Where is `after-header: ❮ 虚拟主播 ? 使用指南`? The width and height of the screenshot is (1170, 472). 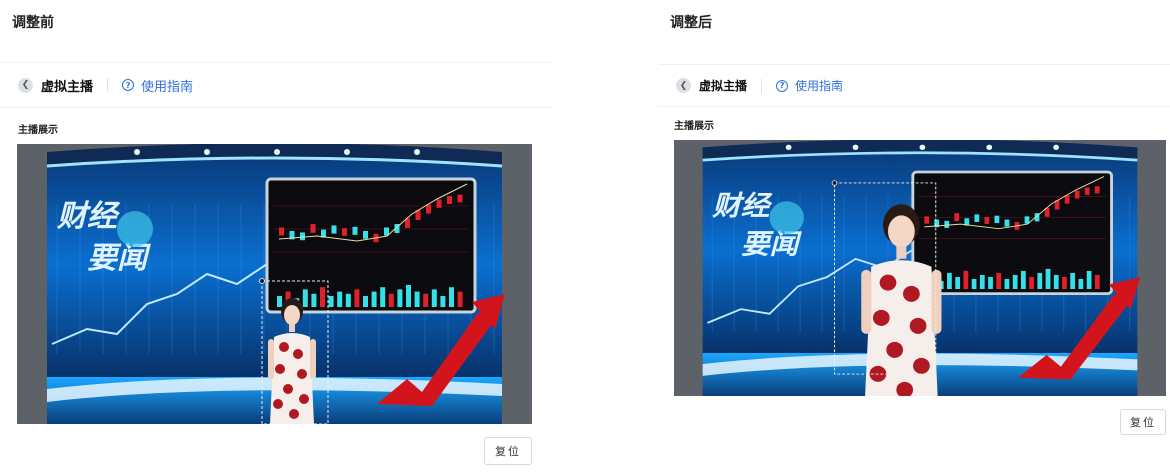
after-header: ❮ 虚拟主播 ? 使用指南 is located at coordinates (914, 86).